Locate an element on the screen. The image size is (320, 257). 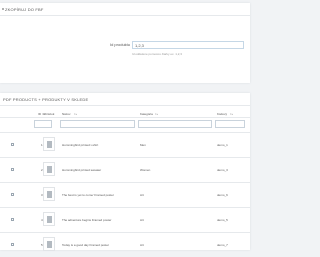
filter-id-input is located at coordinates (43, 124).